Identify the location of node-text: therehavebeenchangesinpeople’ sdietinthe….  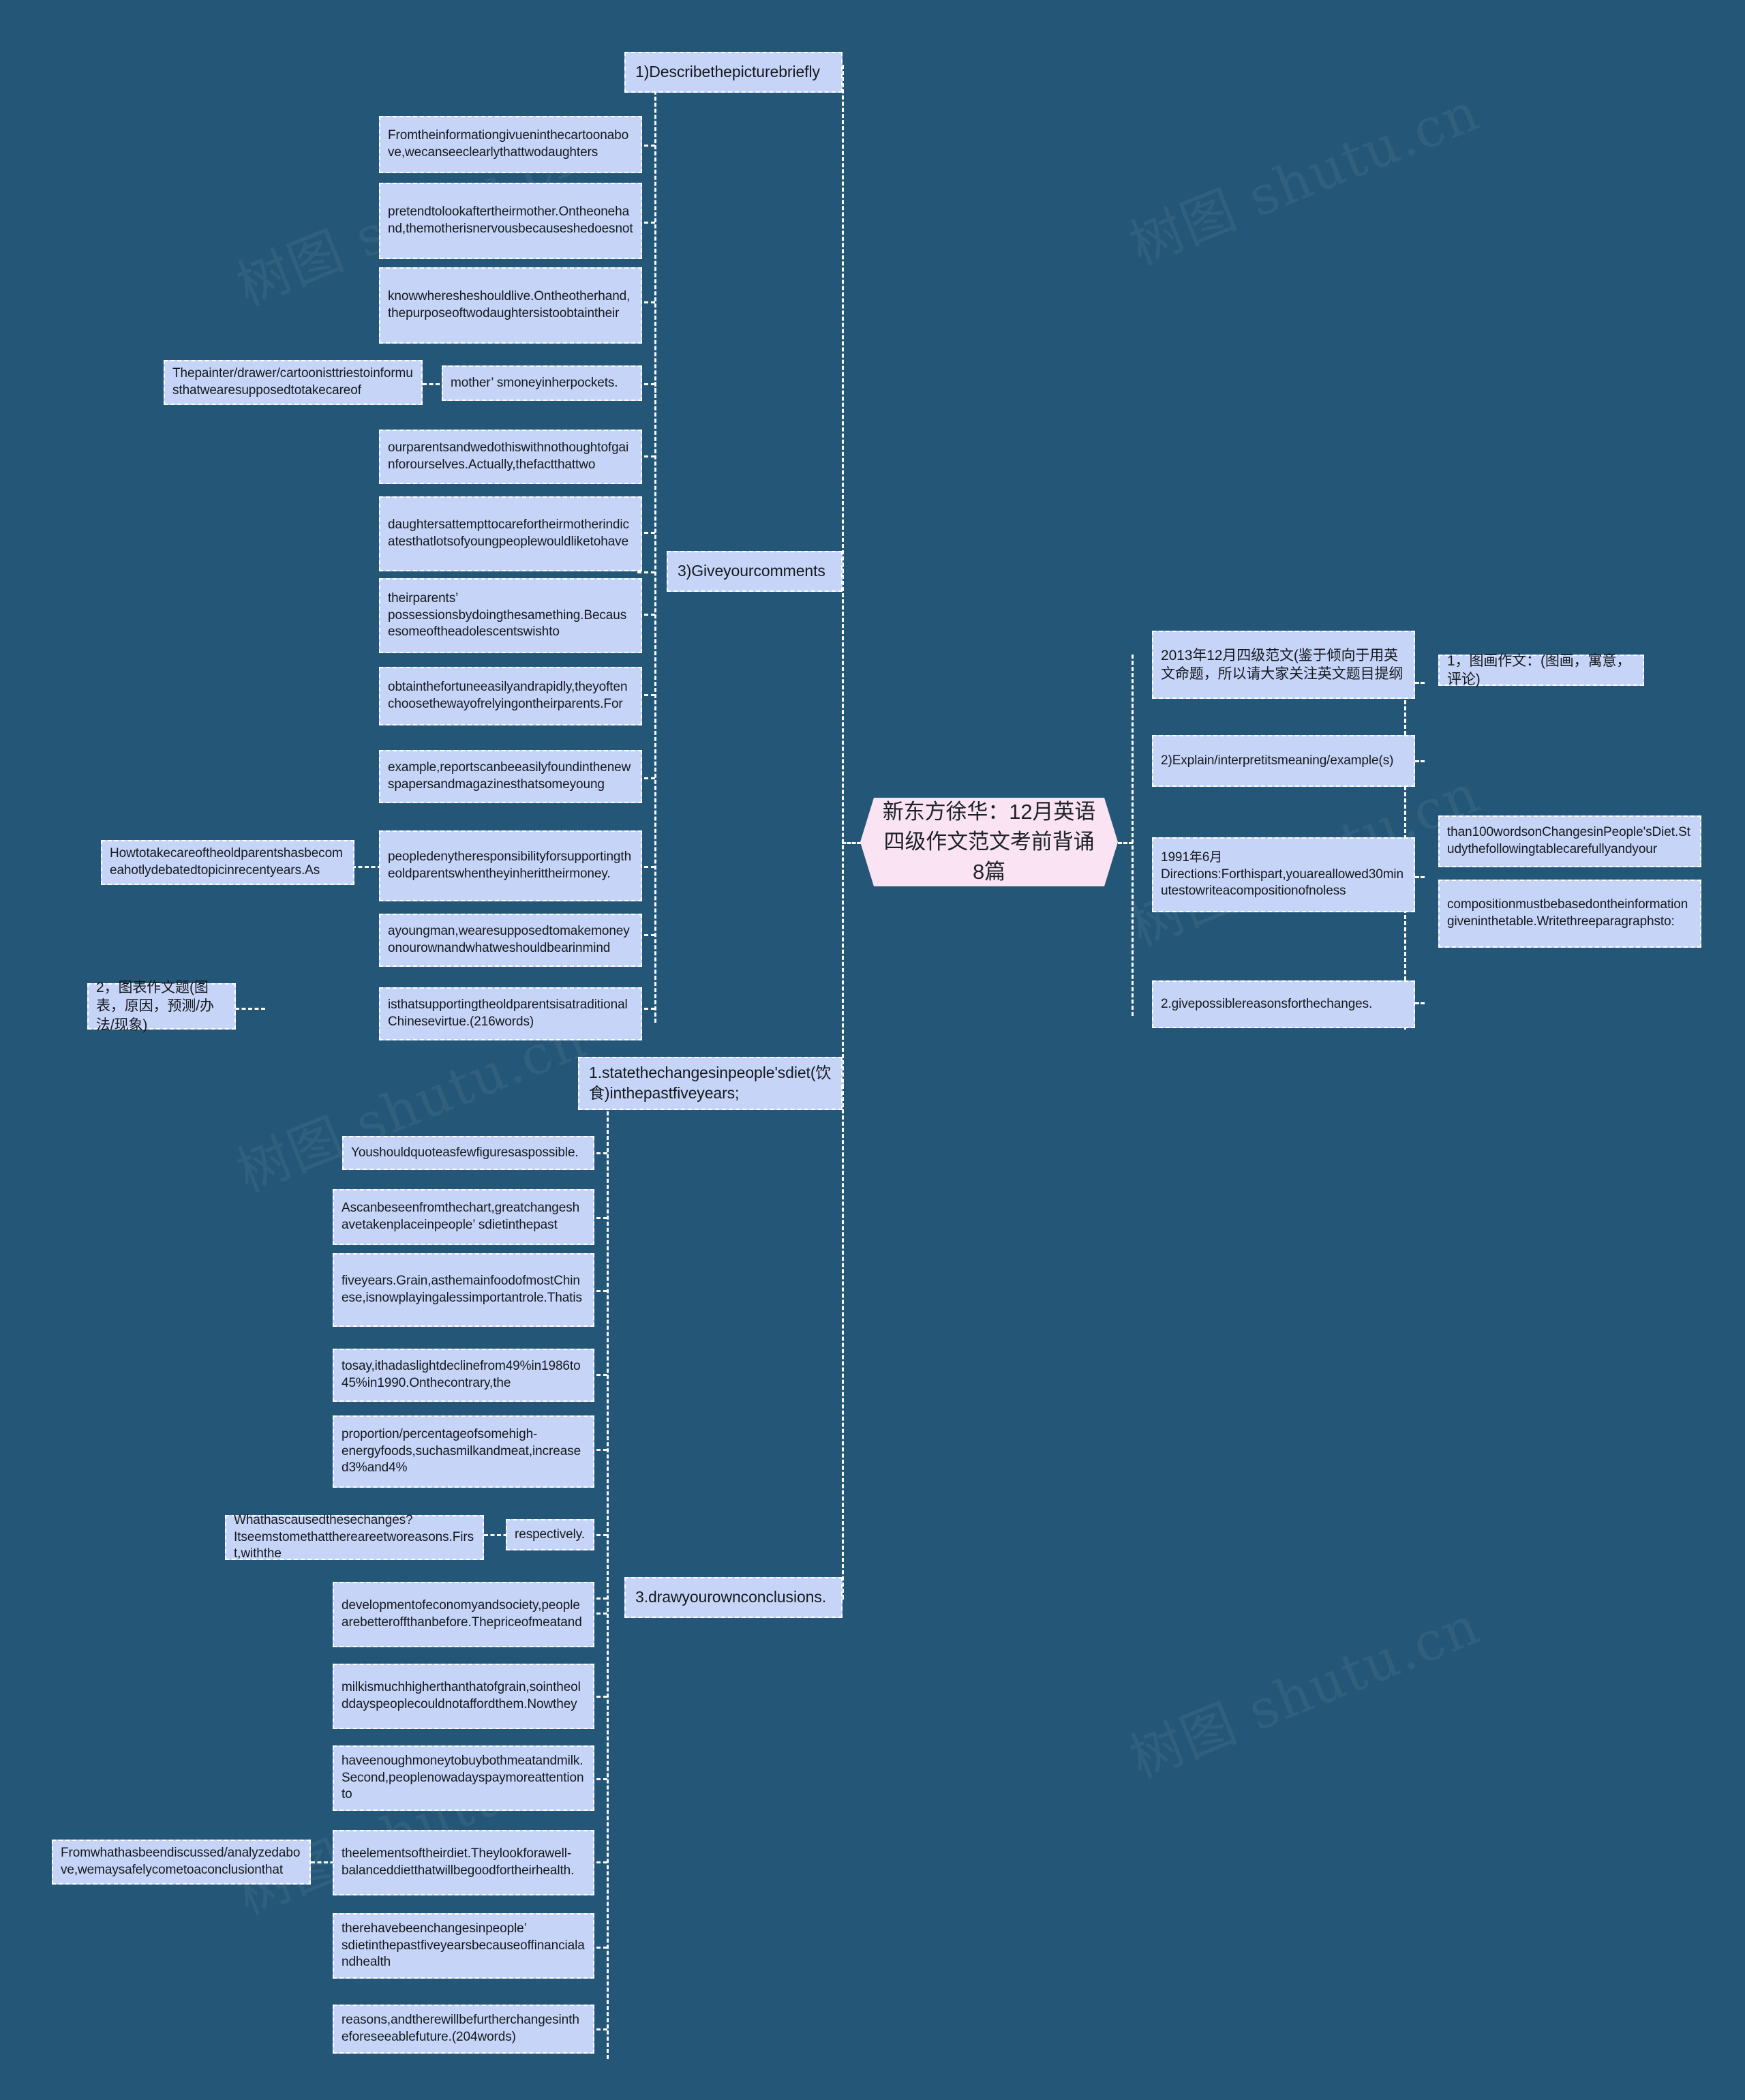
(463, 1945).